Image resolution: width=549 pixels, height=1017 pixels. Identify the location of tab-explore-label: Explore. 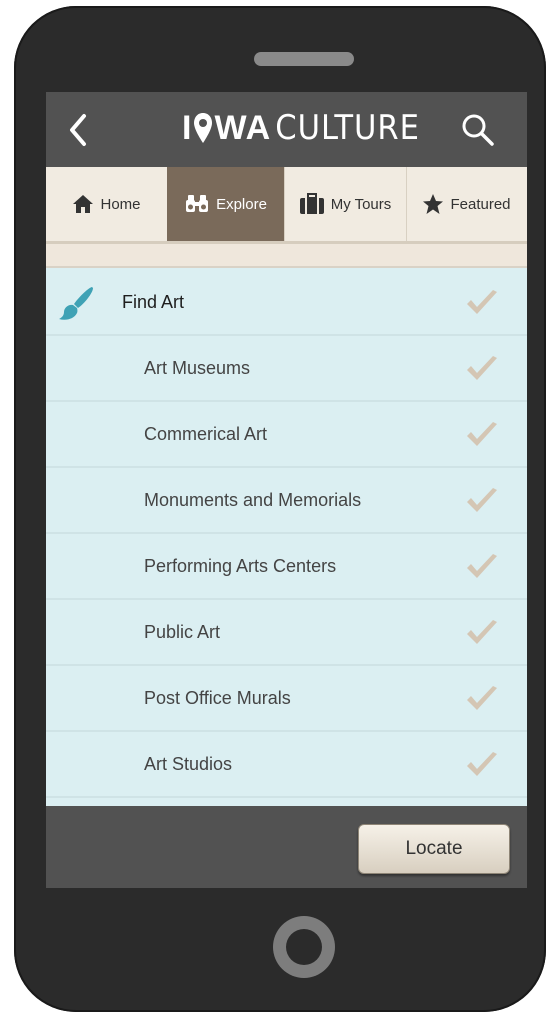
(241, 204).